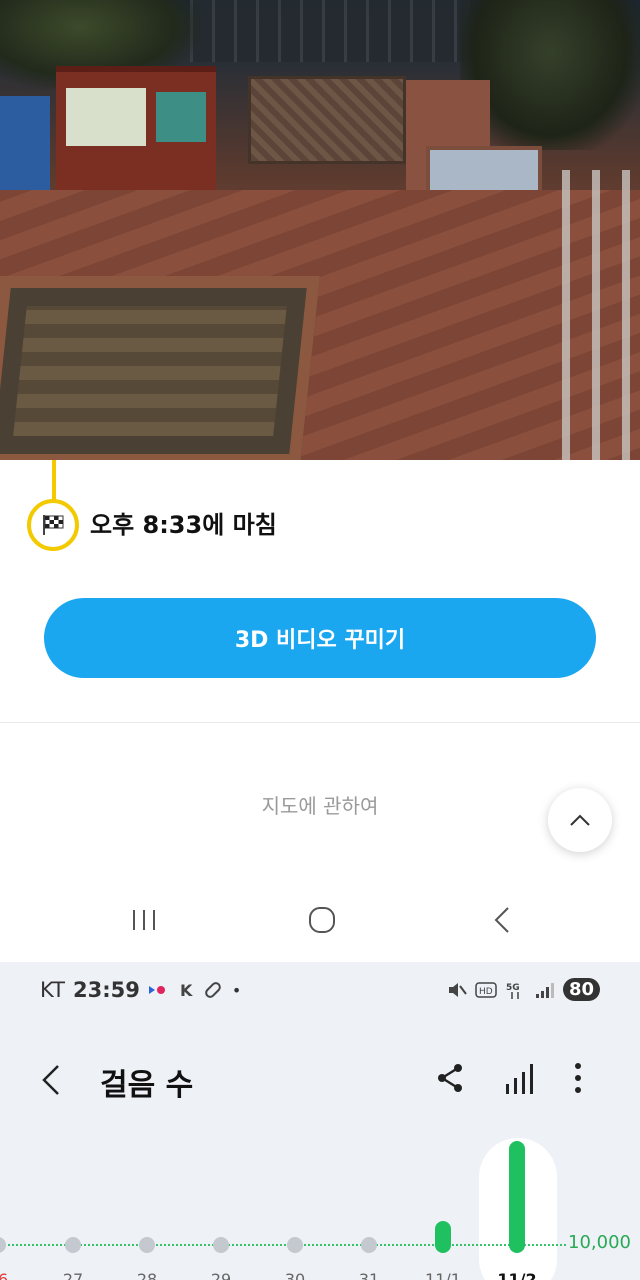  What do you see at coordinates (52, 990) in the screenshot?
I see `carrier: KT` at bounding box center [52, 990].